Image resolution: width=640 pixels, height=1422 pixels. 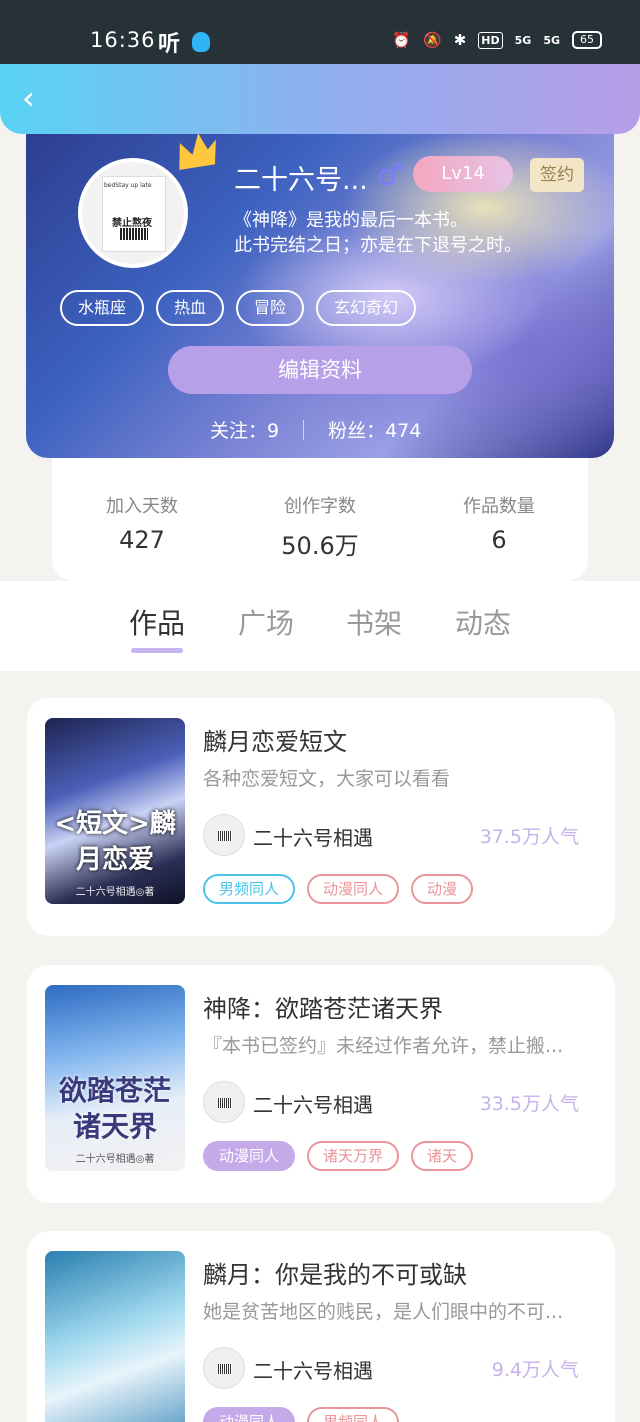 What do you see at coordinates (374, 622) in the screenshot?
I see `tab-bookshelf: 书架` at bounding box center [374, 622].